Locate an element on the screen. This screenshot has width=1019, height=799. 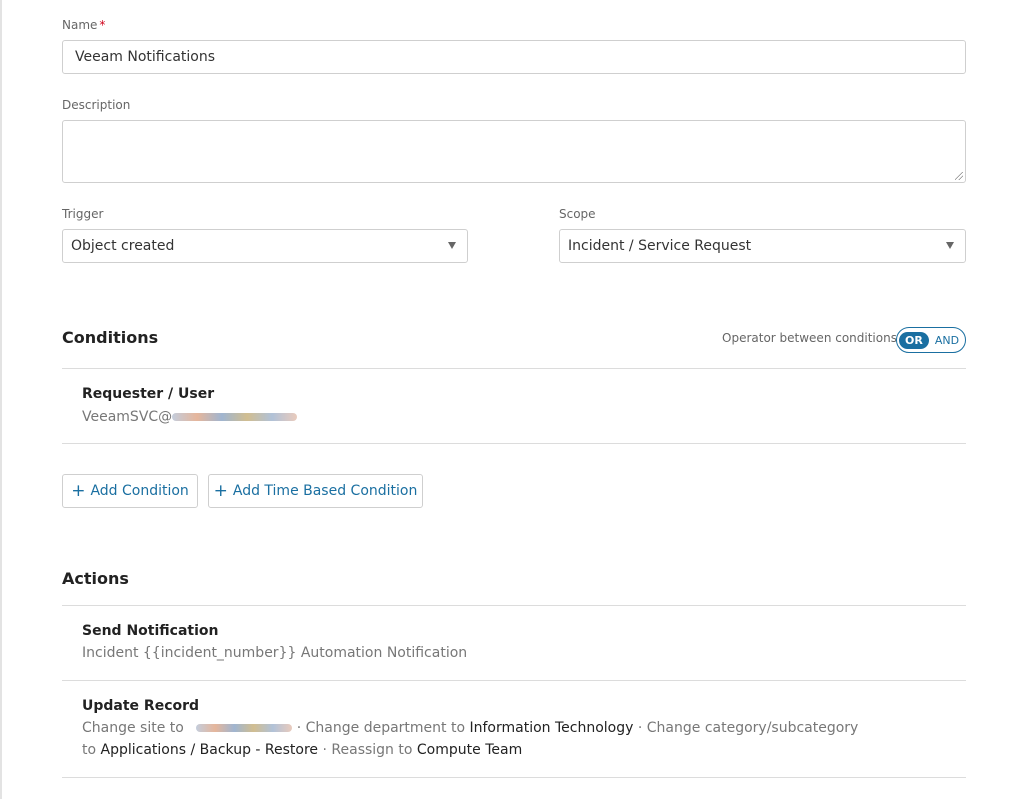
change-site-text: Change site to is located at coordinates (133, 728).